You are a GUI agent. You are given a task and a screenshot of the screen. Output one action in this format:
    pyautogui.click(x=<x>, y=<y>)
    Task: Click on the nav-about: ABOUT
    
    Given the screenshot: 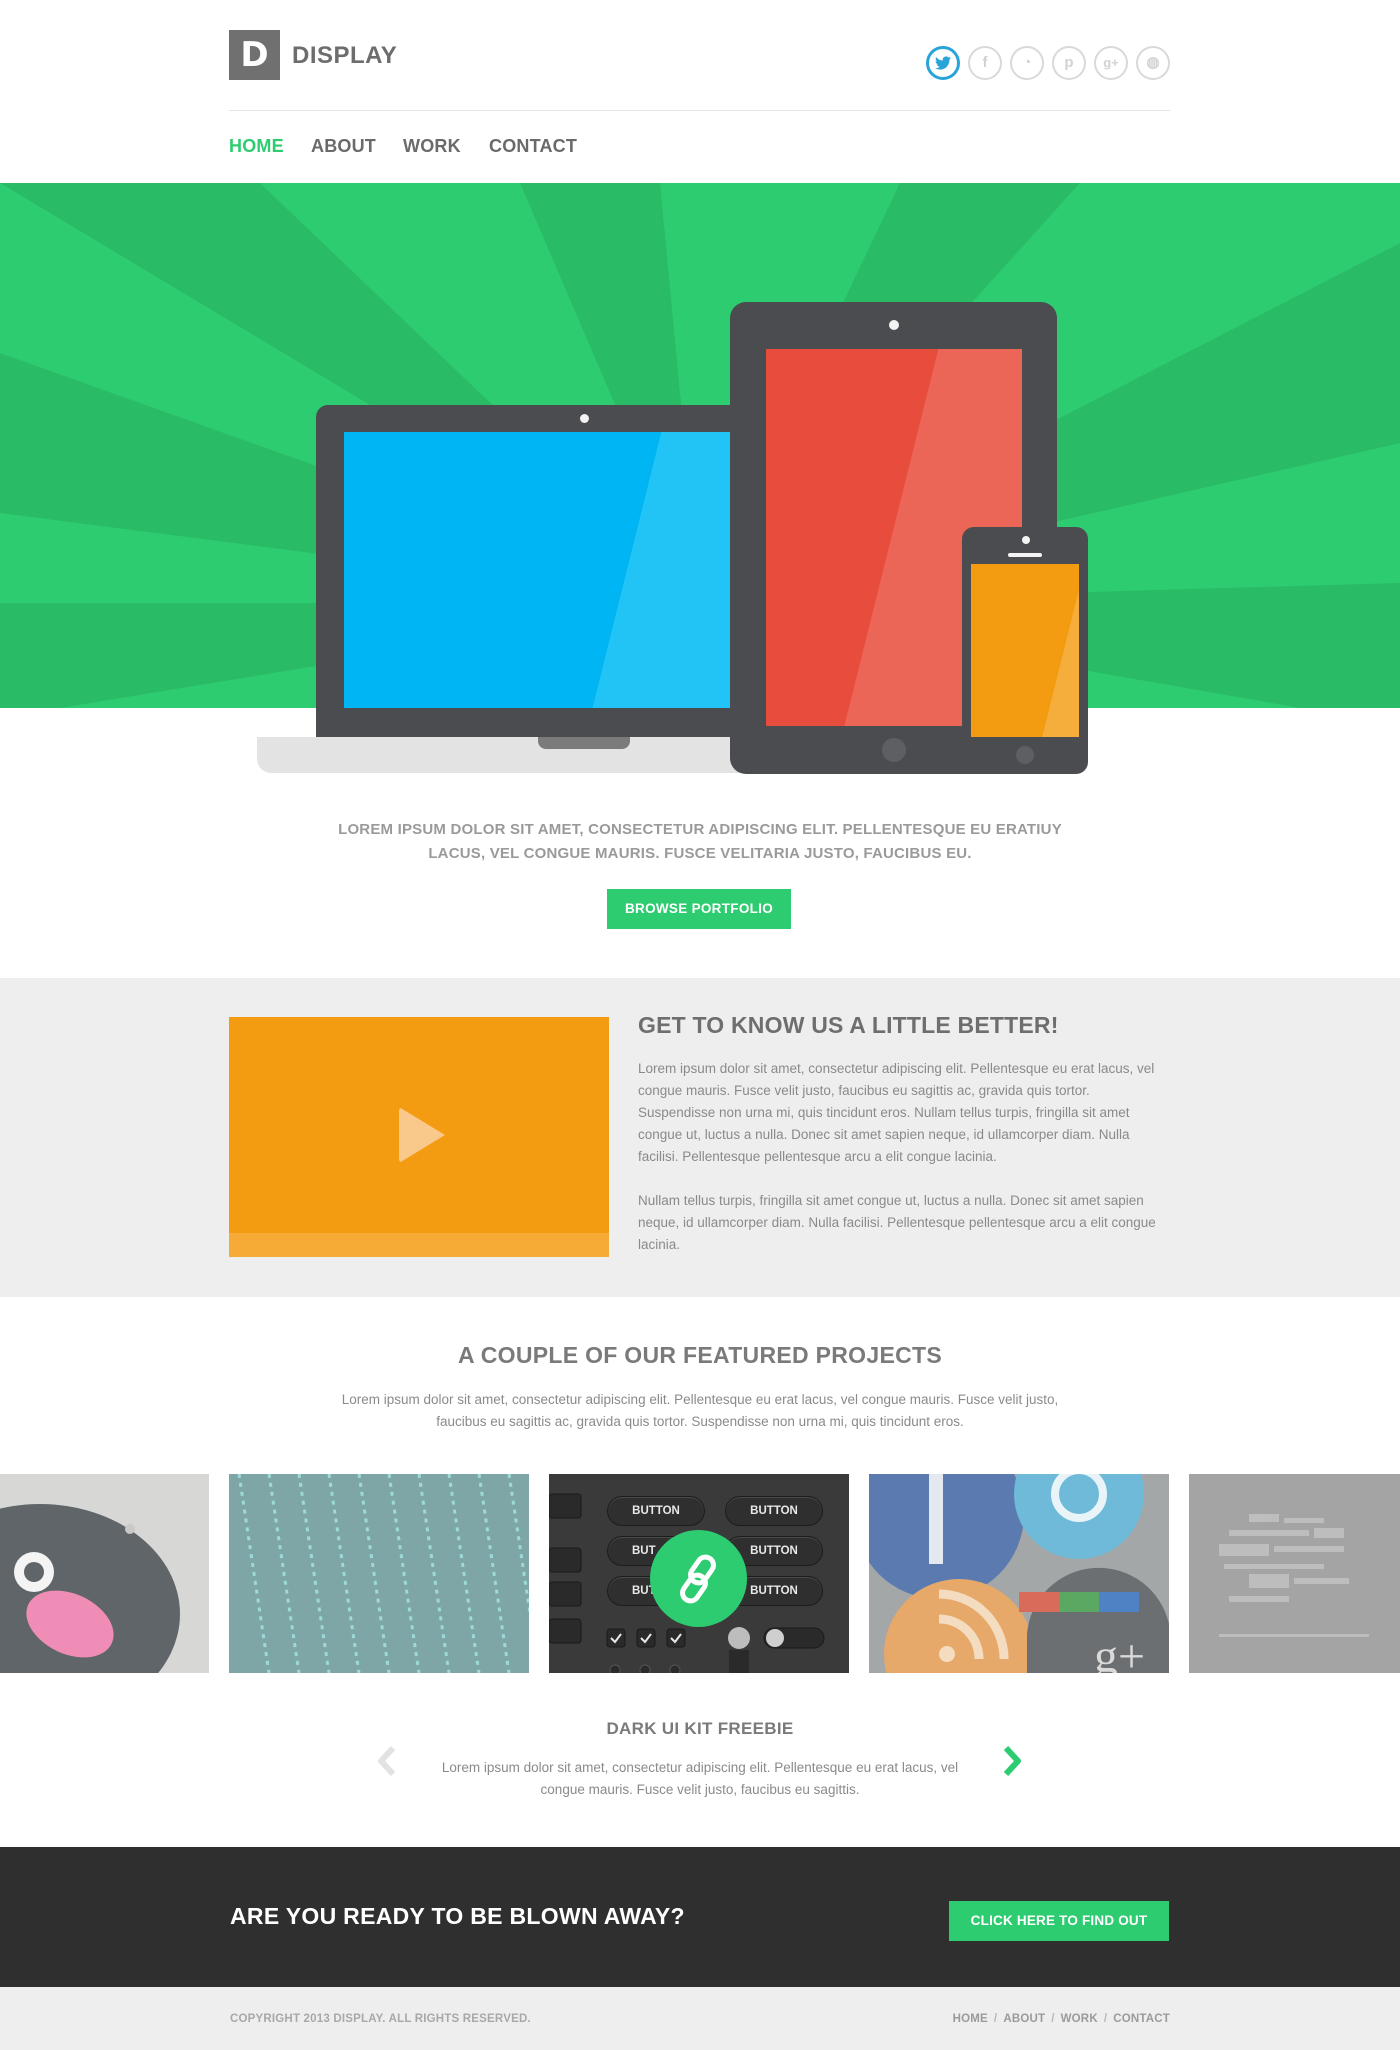 What is the action you would take?
    pyautogui.click(x=343, y=146)
    